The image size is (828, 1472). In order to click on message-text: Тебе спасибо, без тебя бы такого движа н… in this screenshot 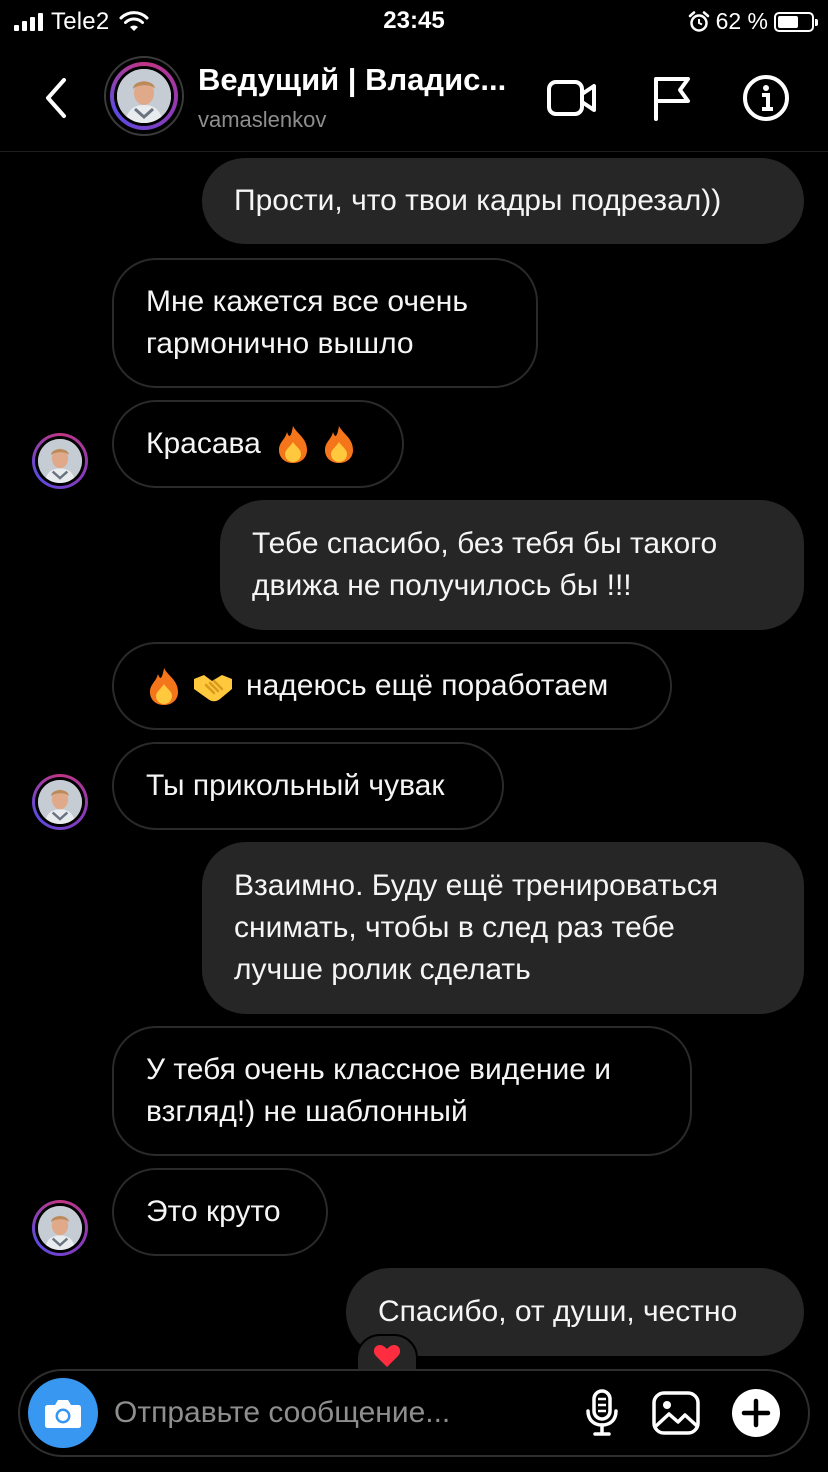, I will do `click(485, 564)`.